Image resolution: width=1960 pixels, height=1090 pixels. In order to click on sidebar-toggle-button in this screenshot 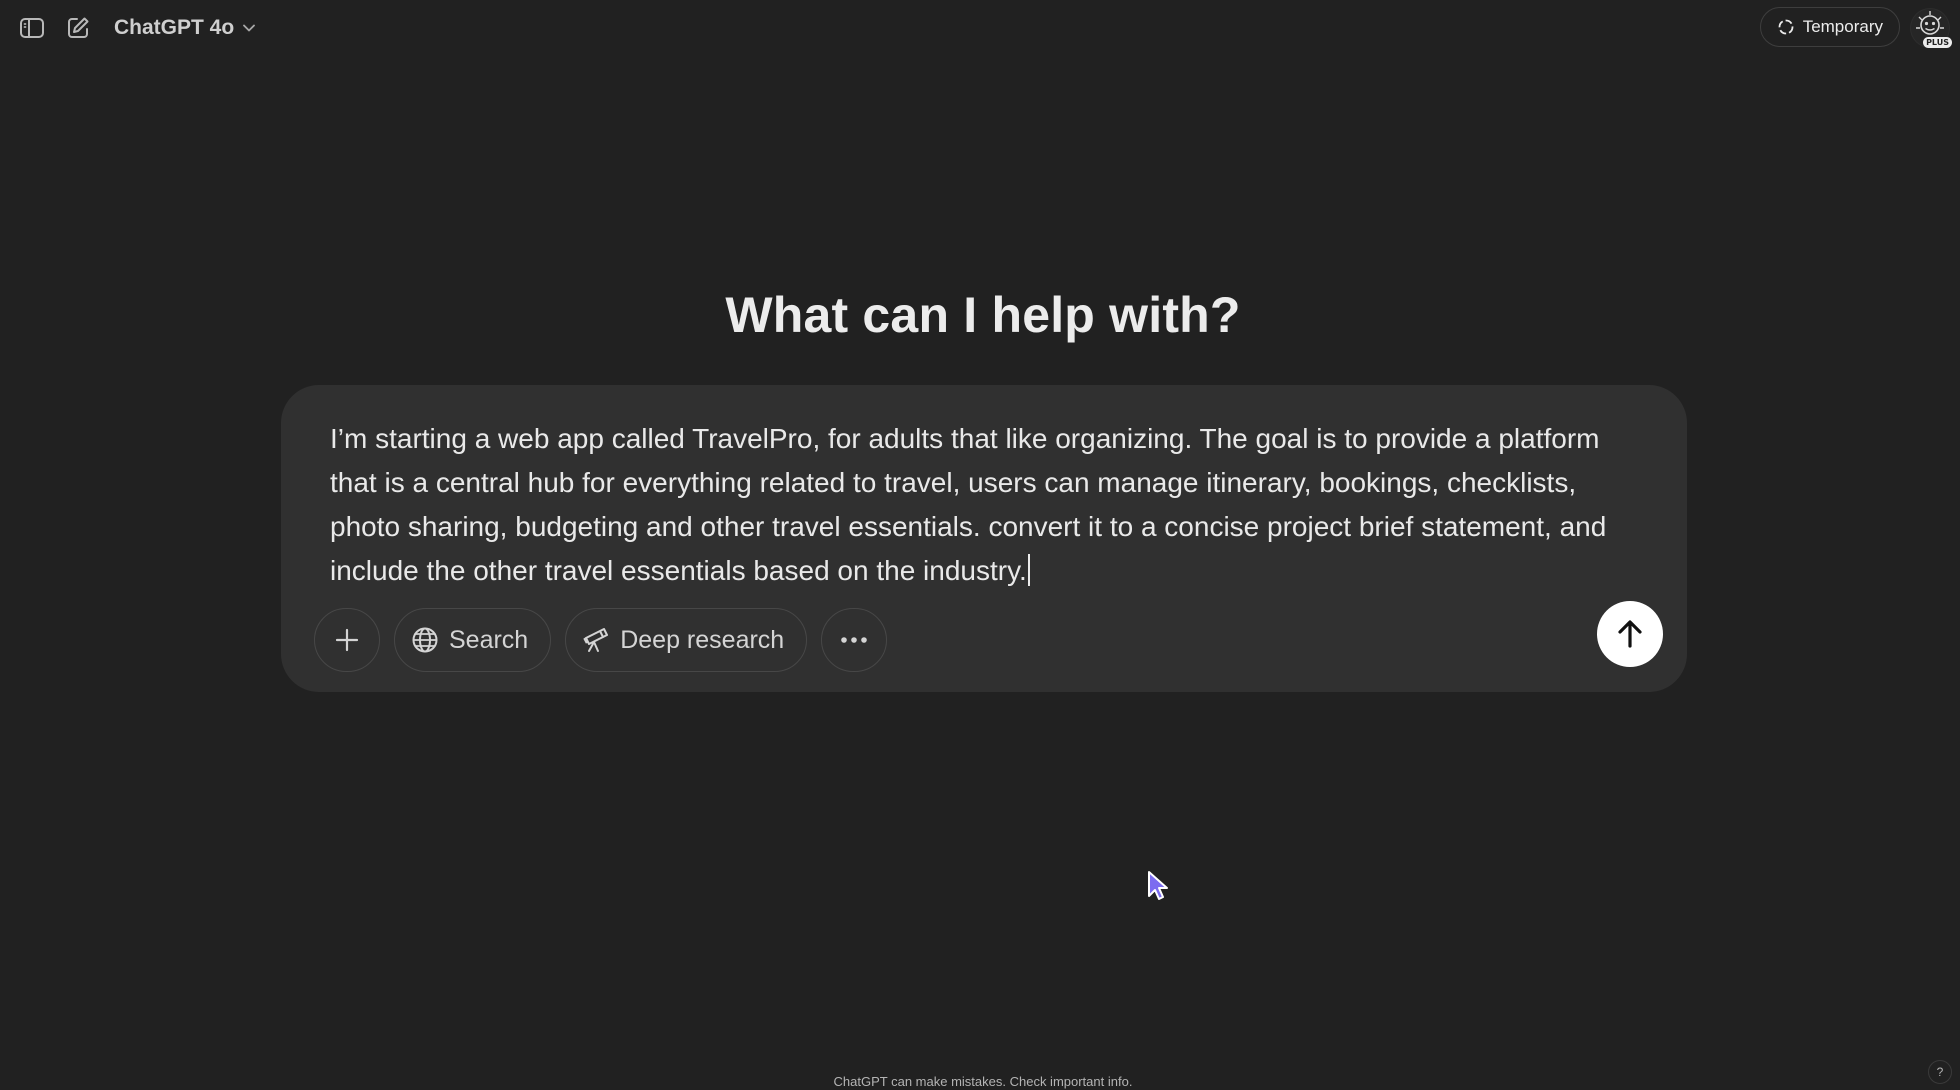, I will do `click(32, 28)`.